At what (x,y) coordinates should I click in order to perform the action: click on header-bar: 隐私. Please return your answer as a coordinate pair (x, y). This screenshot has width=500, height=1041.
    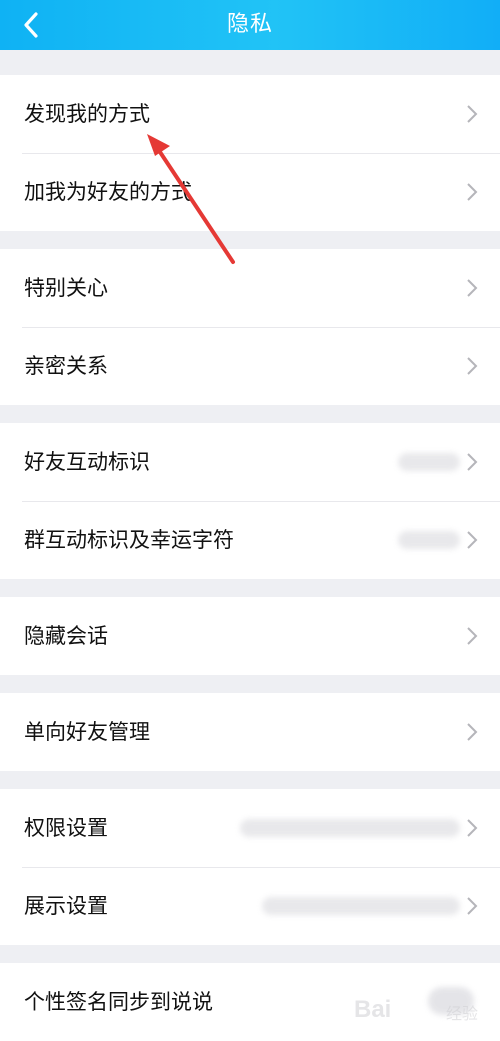
    Looking at the image, I should click on (250, 25).